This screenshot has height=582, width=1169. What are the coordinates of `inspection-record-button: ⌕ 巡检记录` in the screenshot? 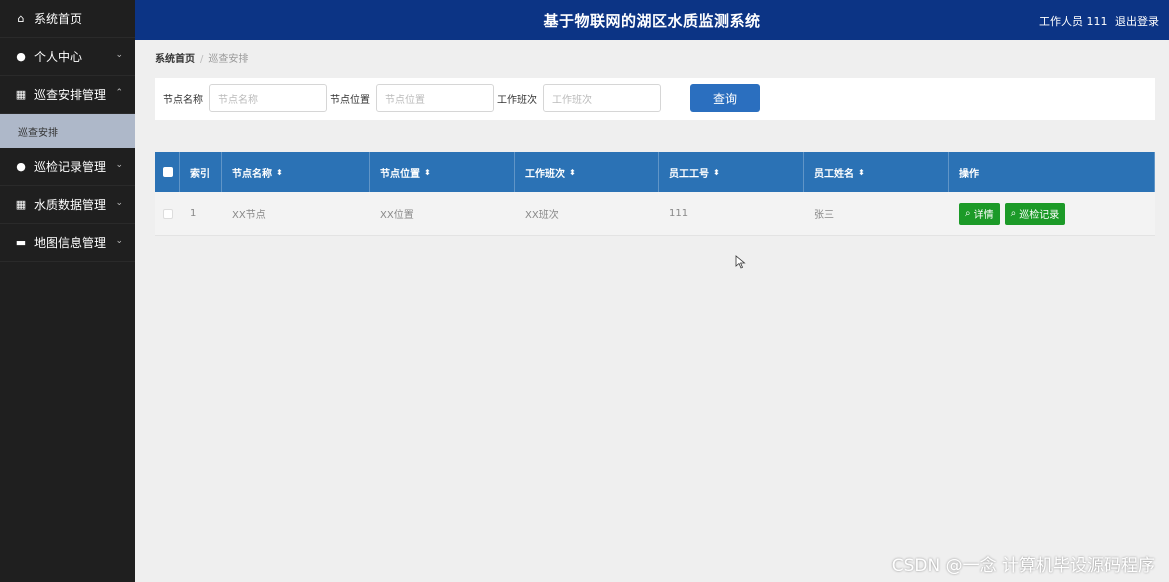 It's located at (1035, 213).